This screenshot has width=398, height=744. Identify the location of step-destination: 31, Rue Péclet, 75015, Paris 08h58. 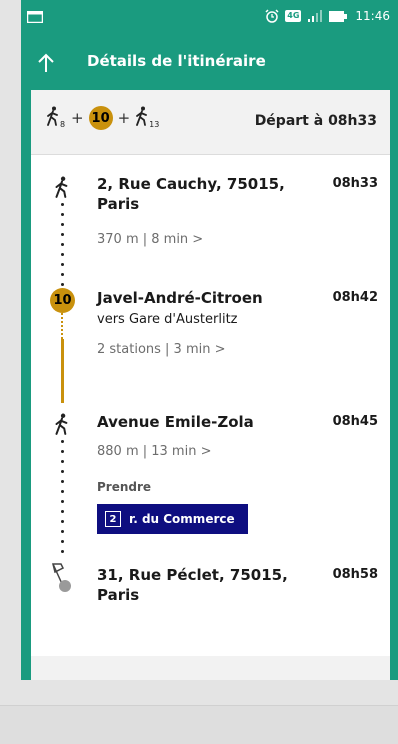
(210, 595).